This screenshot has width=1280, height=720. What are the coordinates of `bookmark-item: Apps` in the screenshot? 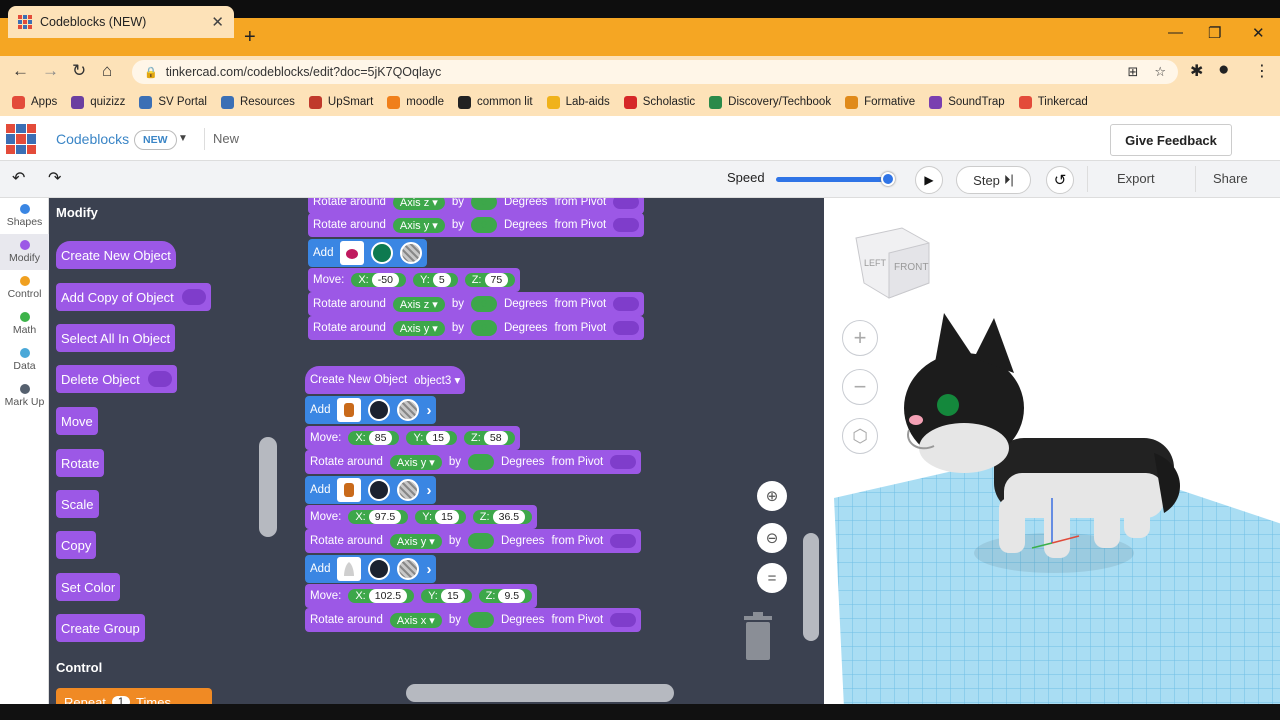 It's located at (34, 102).